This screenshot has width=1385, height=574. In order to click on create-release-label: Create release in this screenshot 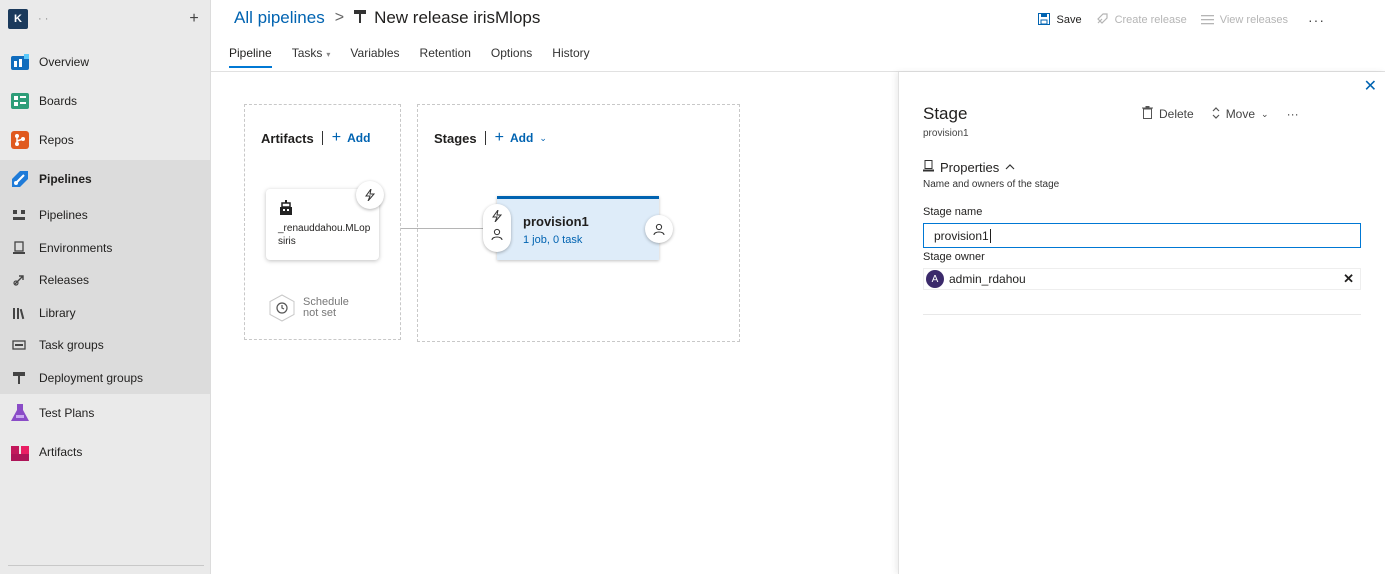, I will do `click(1150, 20)`.